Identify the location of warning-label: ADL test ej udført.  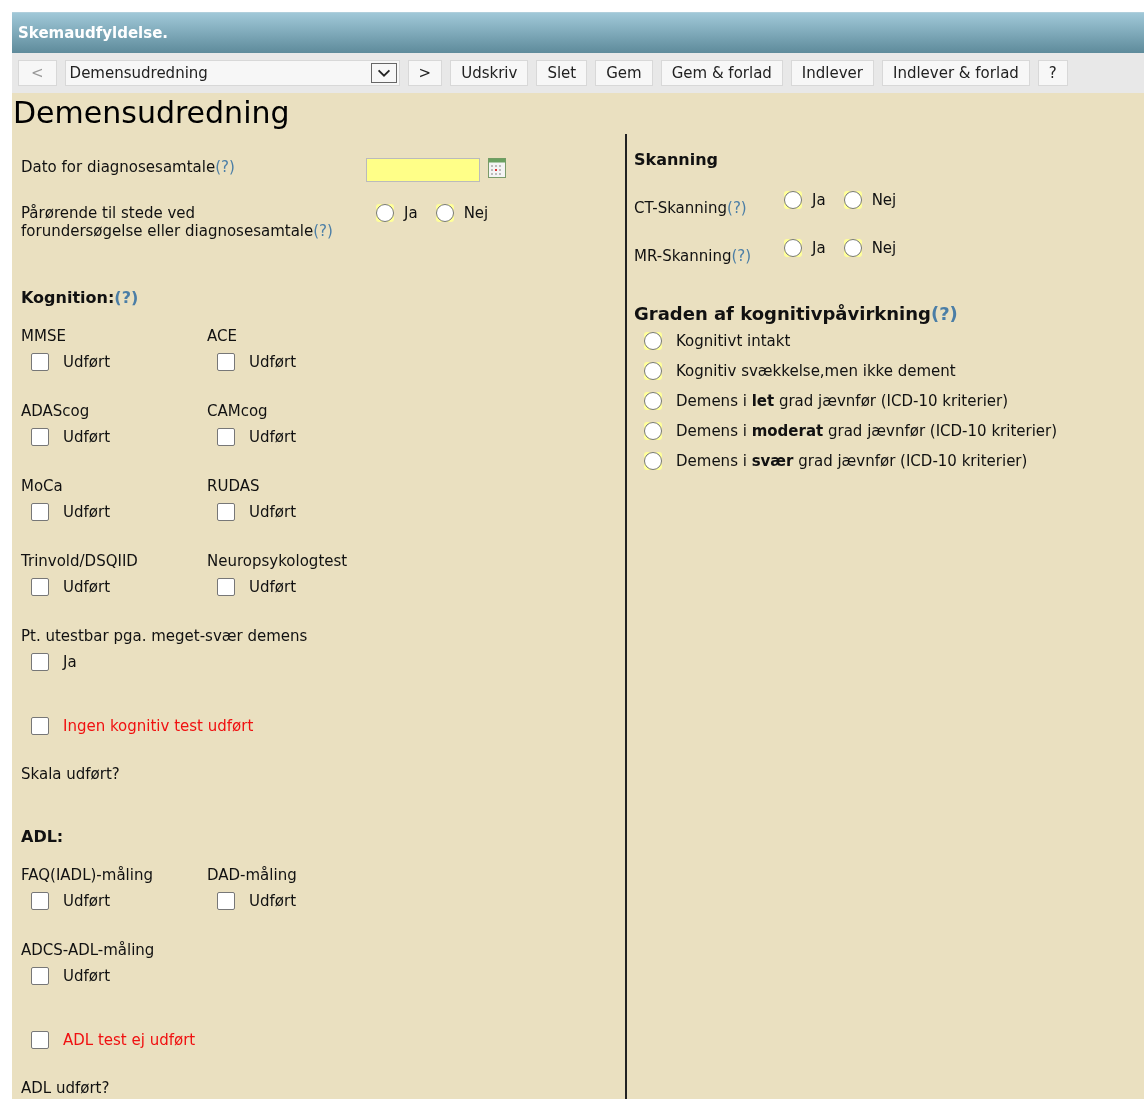
(129, 1040).